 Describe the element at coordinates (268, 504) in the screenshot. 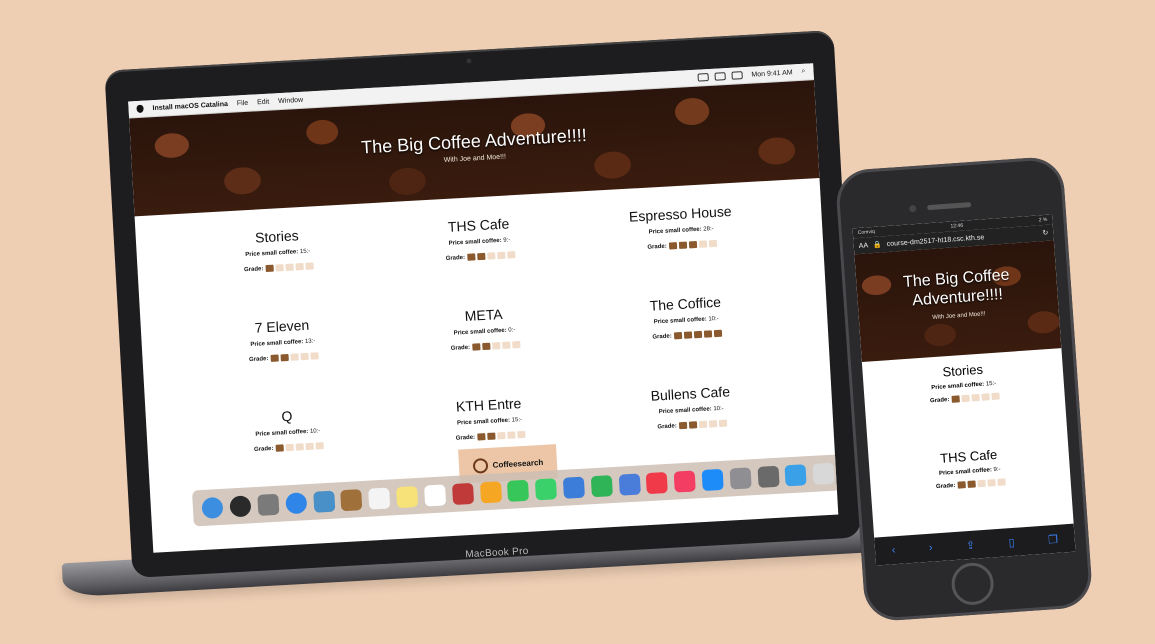

I see `launchpad-icon` at that location.